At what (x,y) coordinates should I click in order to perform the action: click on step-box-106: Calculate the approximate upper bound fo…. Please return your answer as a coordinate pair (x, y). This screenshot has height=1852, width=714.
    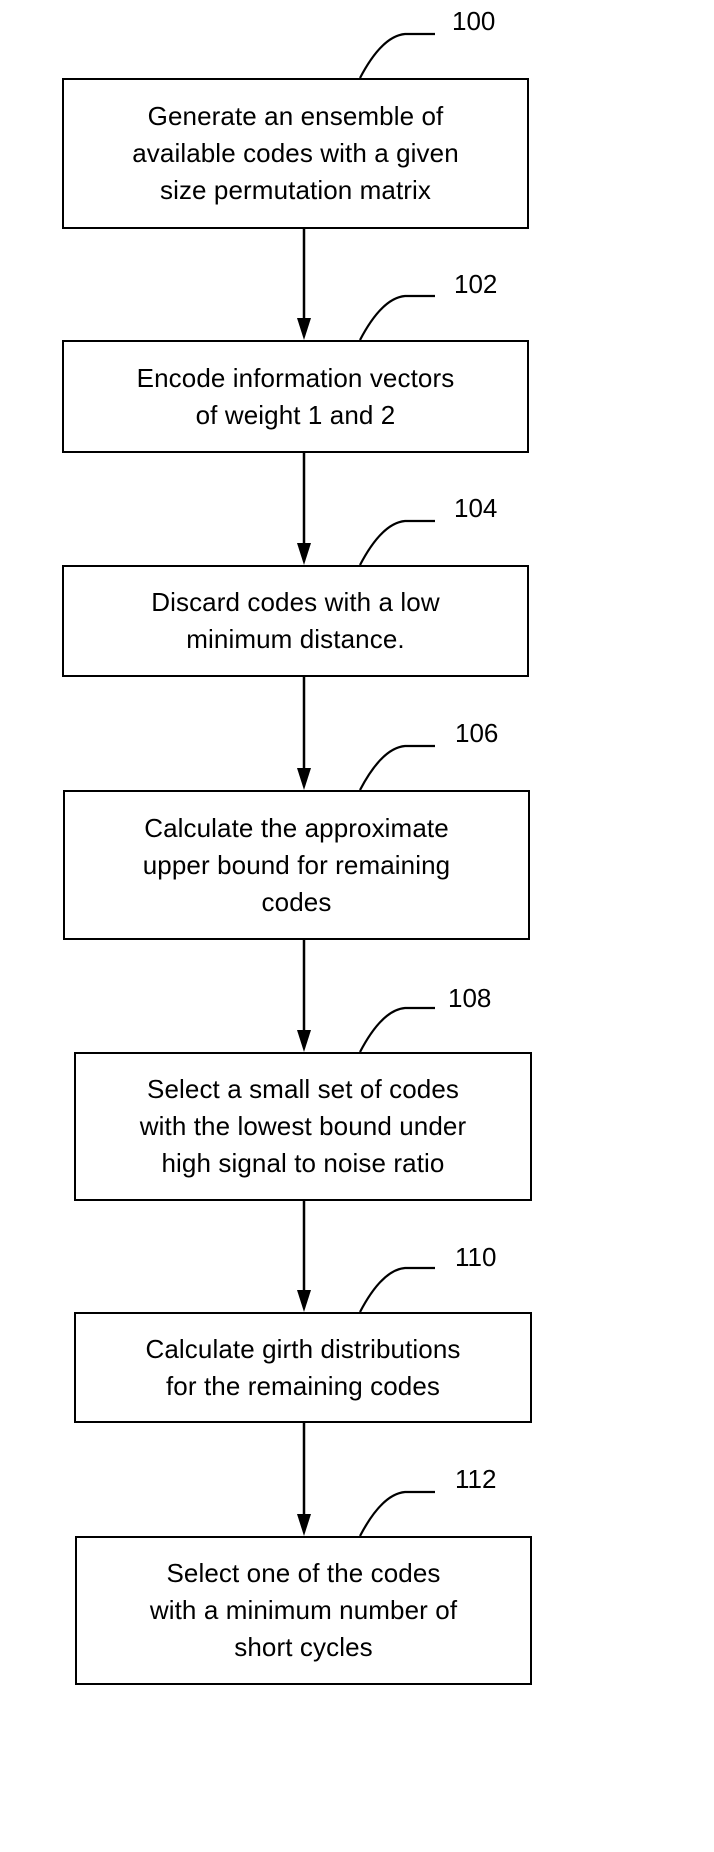
    Looking at the image, I should click on (296, 865).